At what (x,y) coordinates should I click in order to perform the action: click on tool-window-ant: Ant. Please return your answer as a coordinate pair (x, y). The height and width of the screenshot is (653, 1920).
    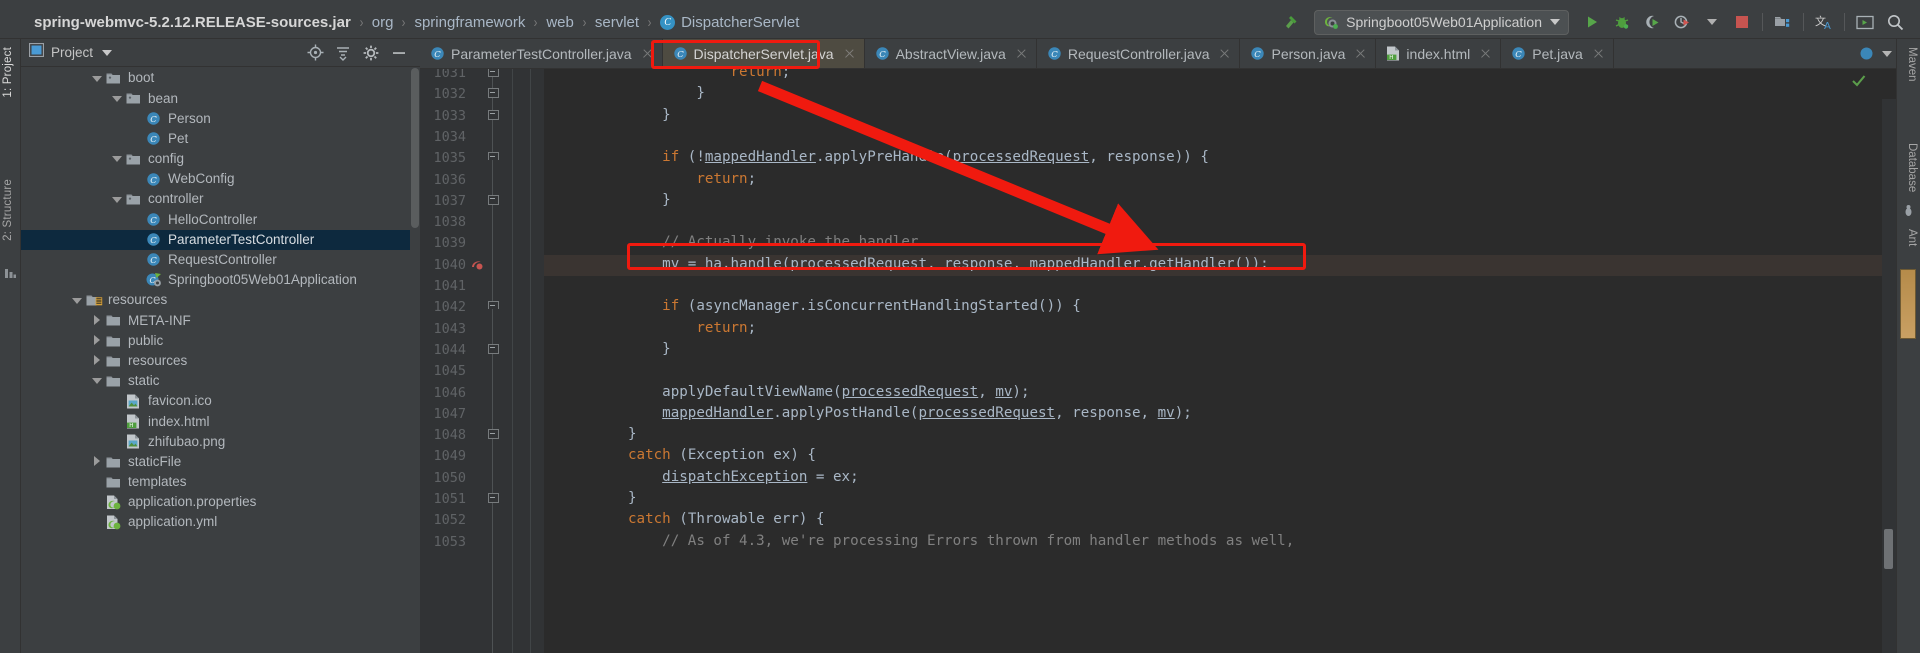
    Looking at the image, I should click on (1912, 237).